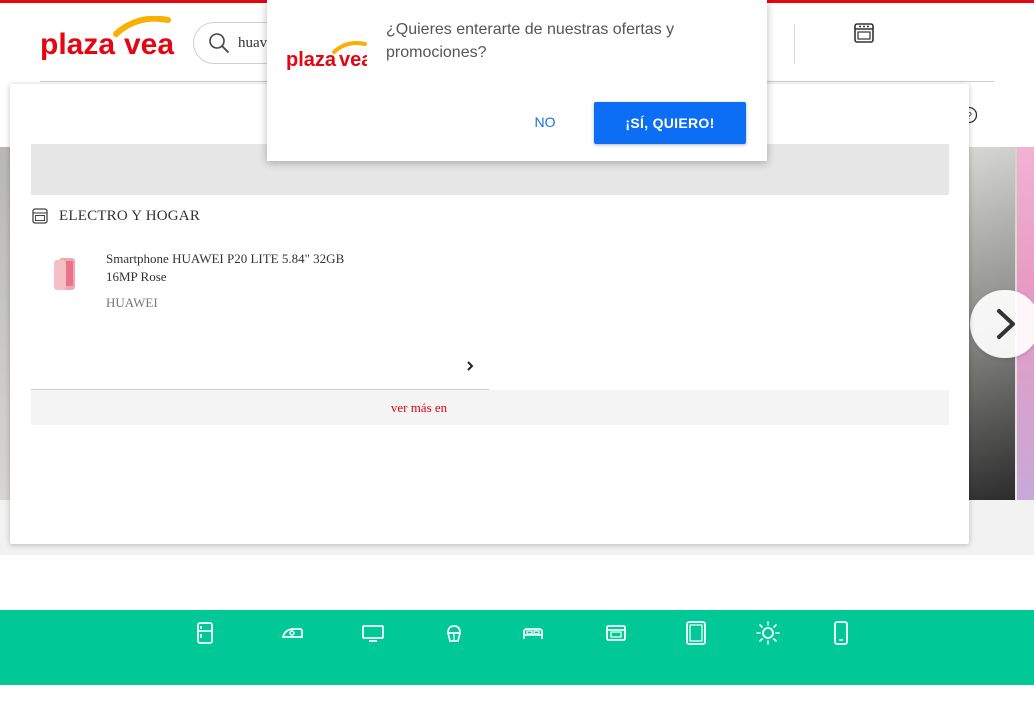 This screenshot has width=1034, height=704. What do you see at coordinates (205, 633) in the screenshot?
I see `refrigerator-icon` at bounding box center [205, 633].